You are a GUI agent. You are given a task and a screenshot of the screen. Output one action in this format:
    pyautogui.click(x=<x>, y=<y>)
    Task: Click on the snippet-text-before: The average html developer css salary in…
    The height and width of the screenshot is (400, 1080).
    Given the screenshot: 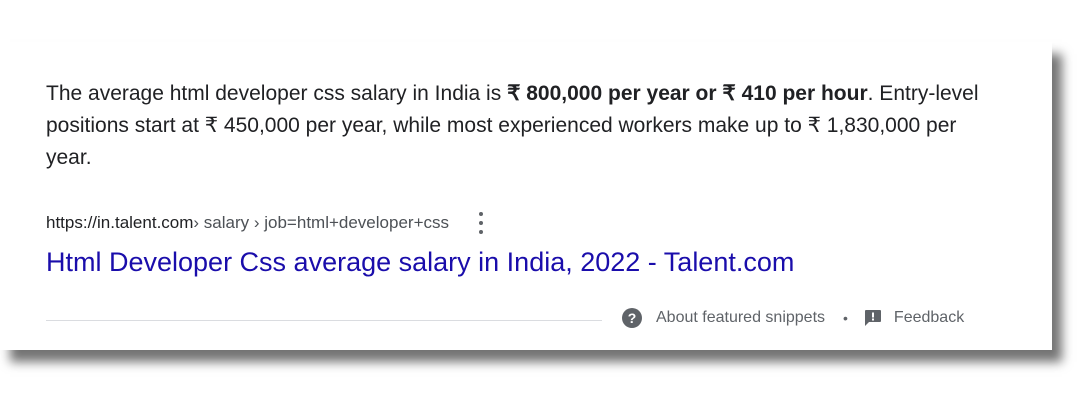 What is the action you would take?
    pyautogui.click(x=277, y=93)
    